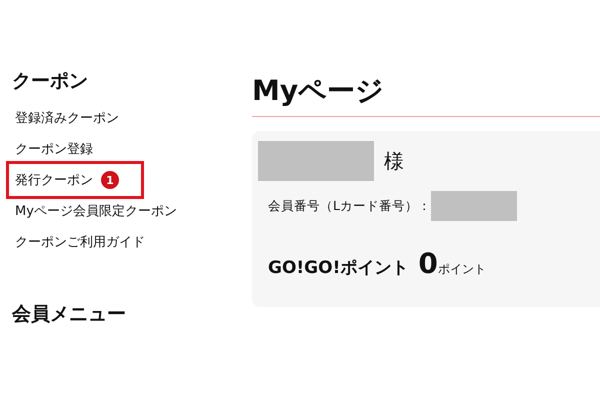 This screenshot has height=400, width=600. I want to click on honorific-text: 様, so click(394, 161).